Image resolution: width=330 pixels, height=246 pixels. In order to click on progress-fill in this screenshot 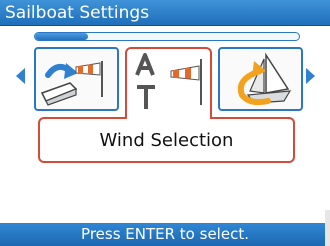, I will do `click(61, 36)`.